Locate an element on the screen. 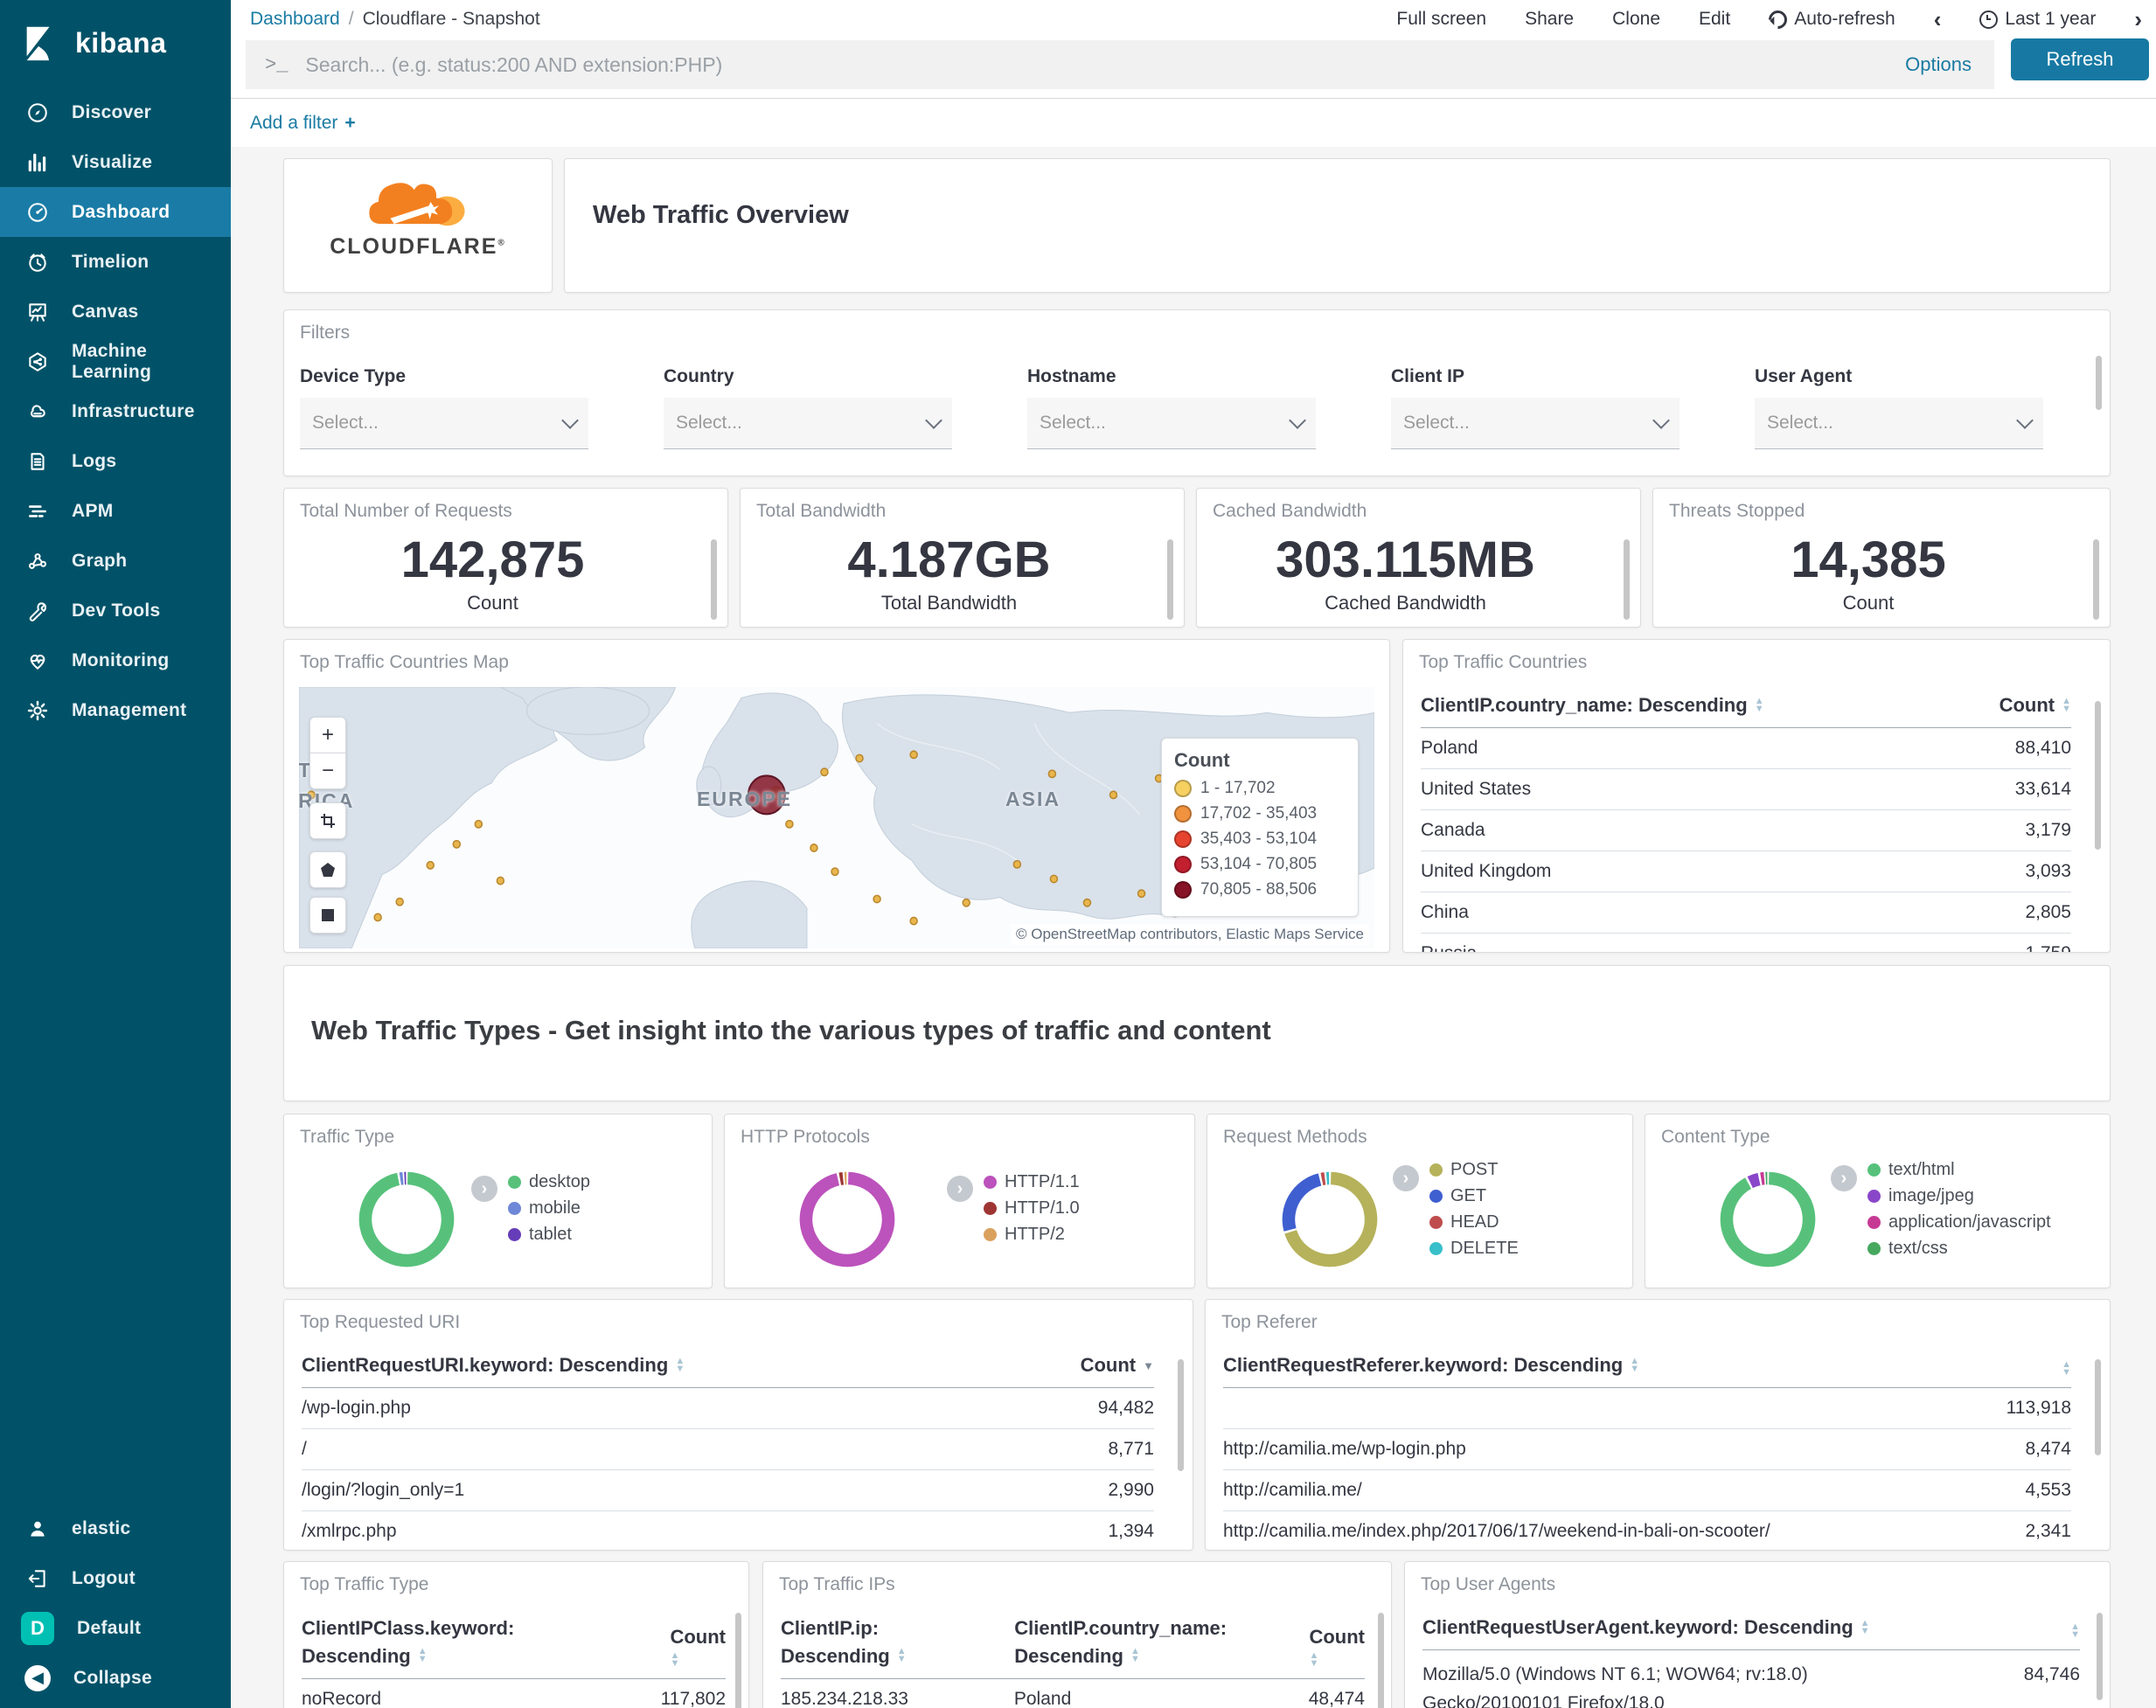 The width and height of the screenshot is (2156, 1708). brand-name: kibana is located at coordinates (121, 43).